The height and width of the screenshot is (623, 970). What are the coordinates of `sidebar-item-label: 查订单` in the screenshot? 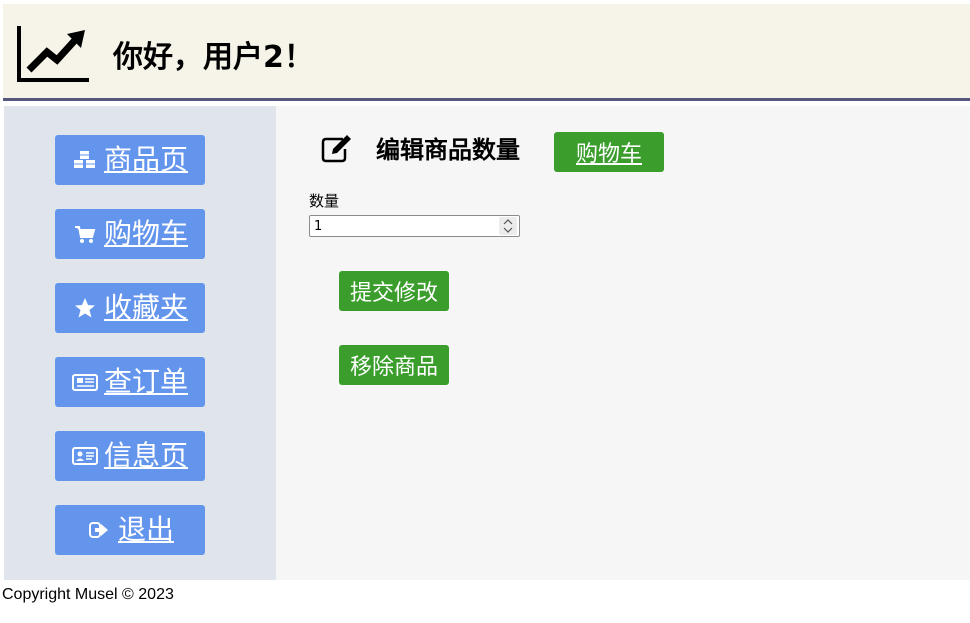 It's located at (145, 381).